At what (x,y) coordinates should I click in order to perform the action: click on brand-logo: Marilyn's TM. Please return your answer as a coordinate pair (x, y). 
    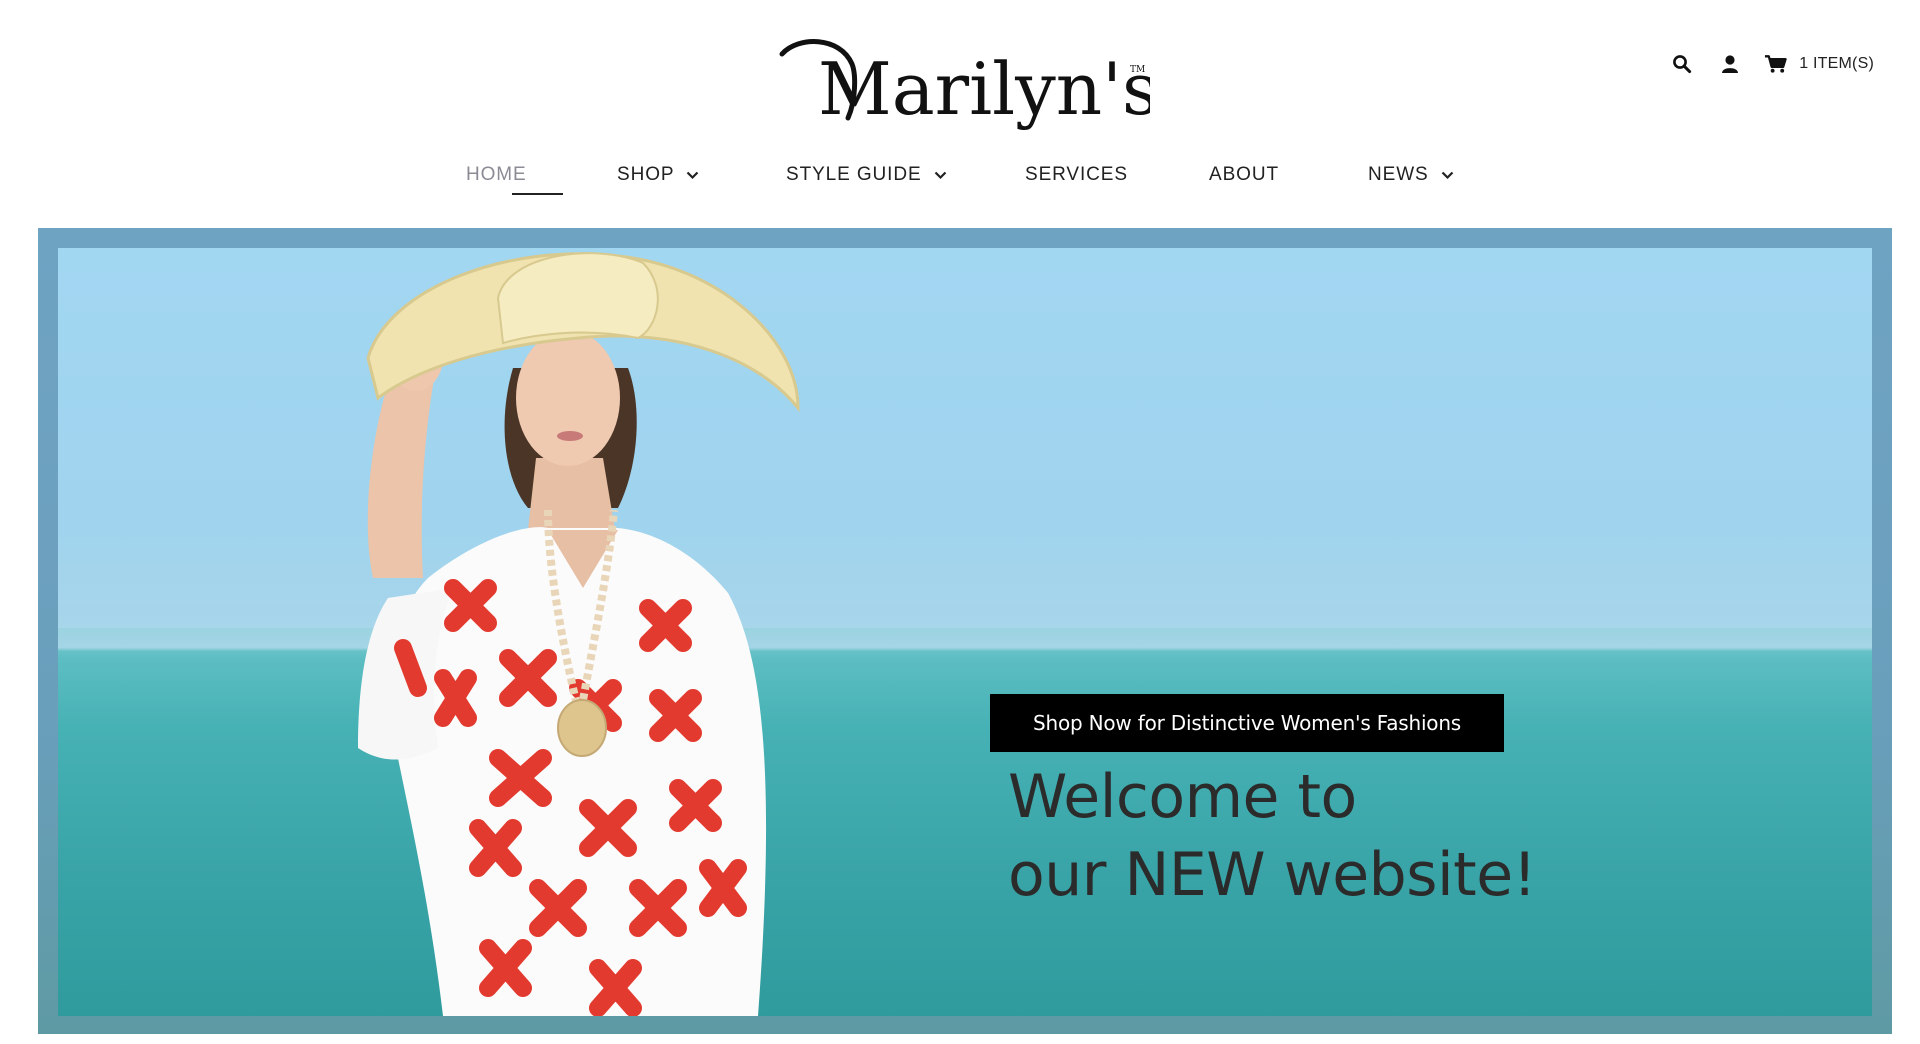
    Looking at the image, I should click on (960, 85).